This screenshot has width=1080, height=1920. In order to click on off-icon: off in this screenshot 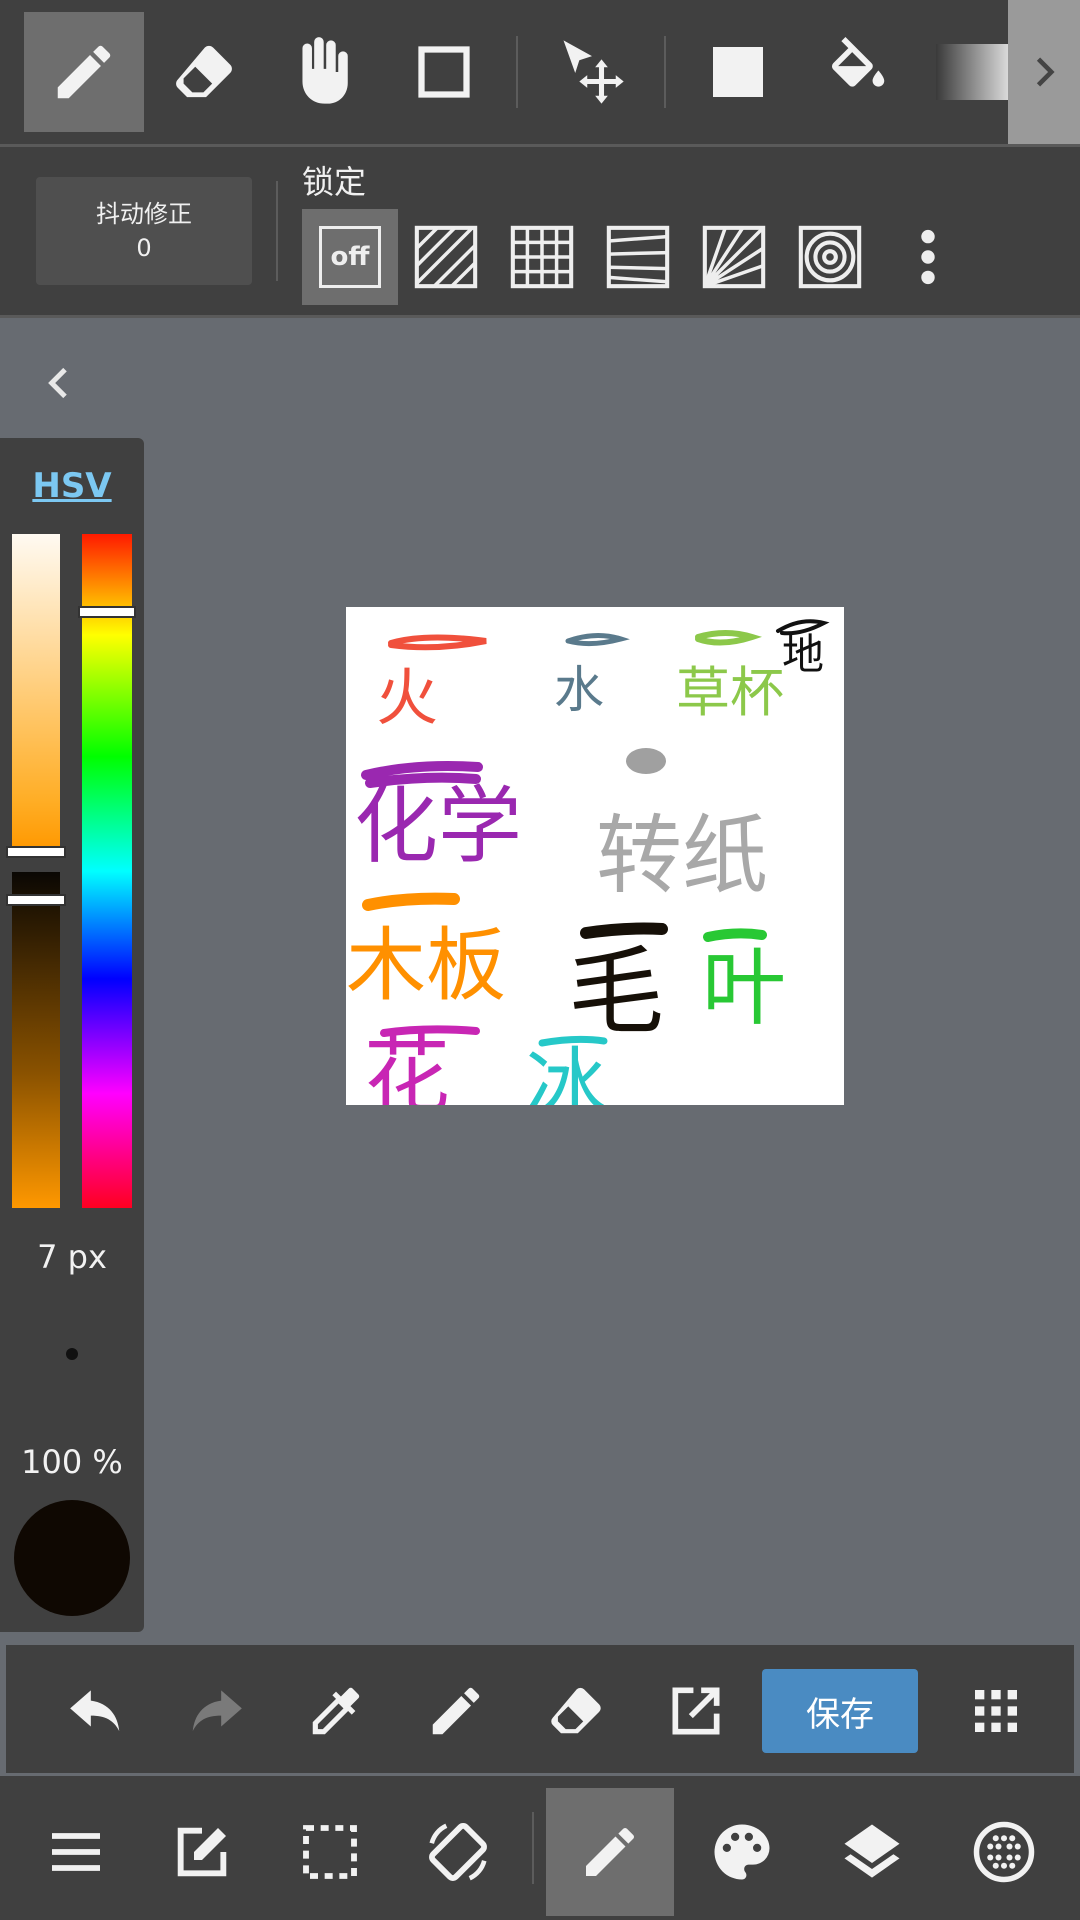, I will do `click(350, 257)`.